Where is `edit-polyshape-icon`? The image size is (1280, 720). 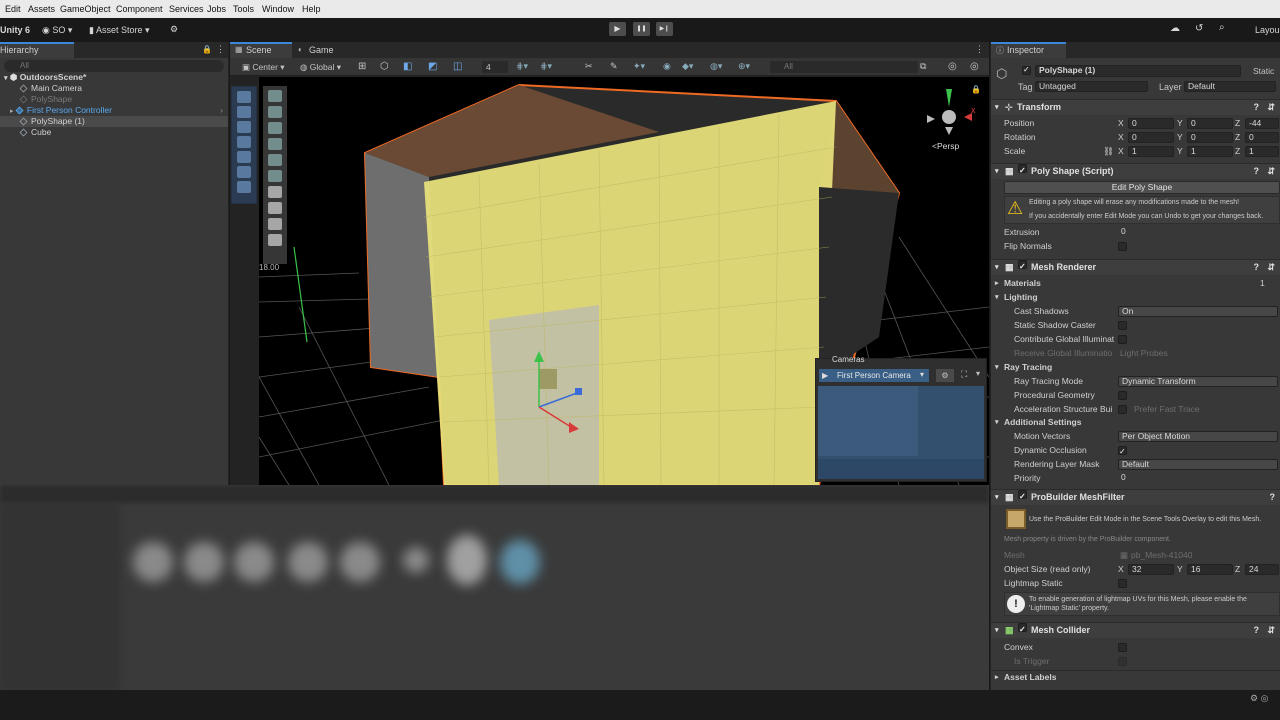 edit-polyshape-icon is located at coordinates (275, 224).